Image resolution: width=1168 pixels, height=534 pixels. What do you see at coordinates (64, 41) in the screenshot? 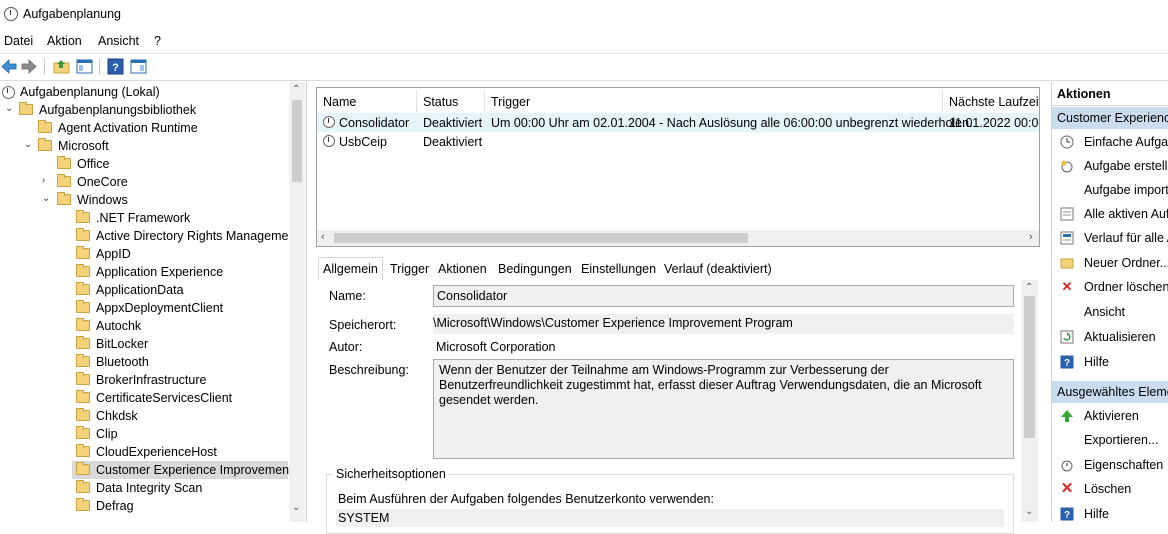
I see `menu-aktion: Aktion` at bounding box center [64, 41].